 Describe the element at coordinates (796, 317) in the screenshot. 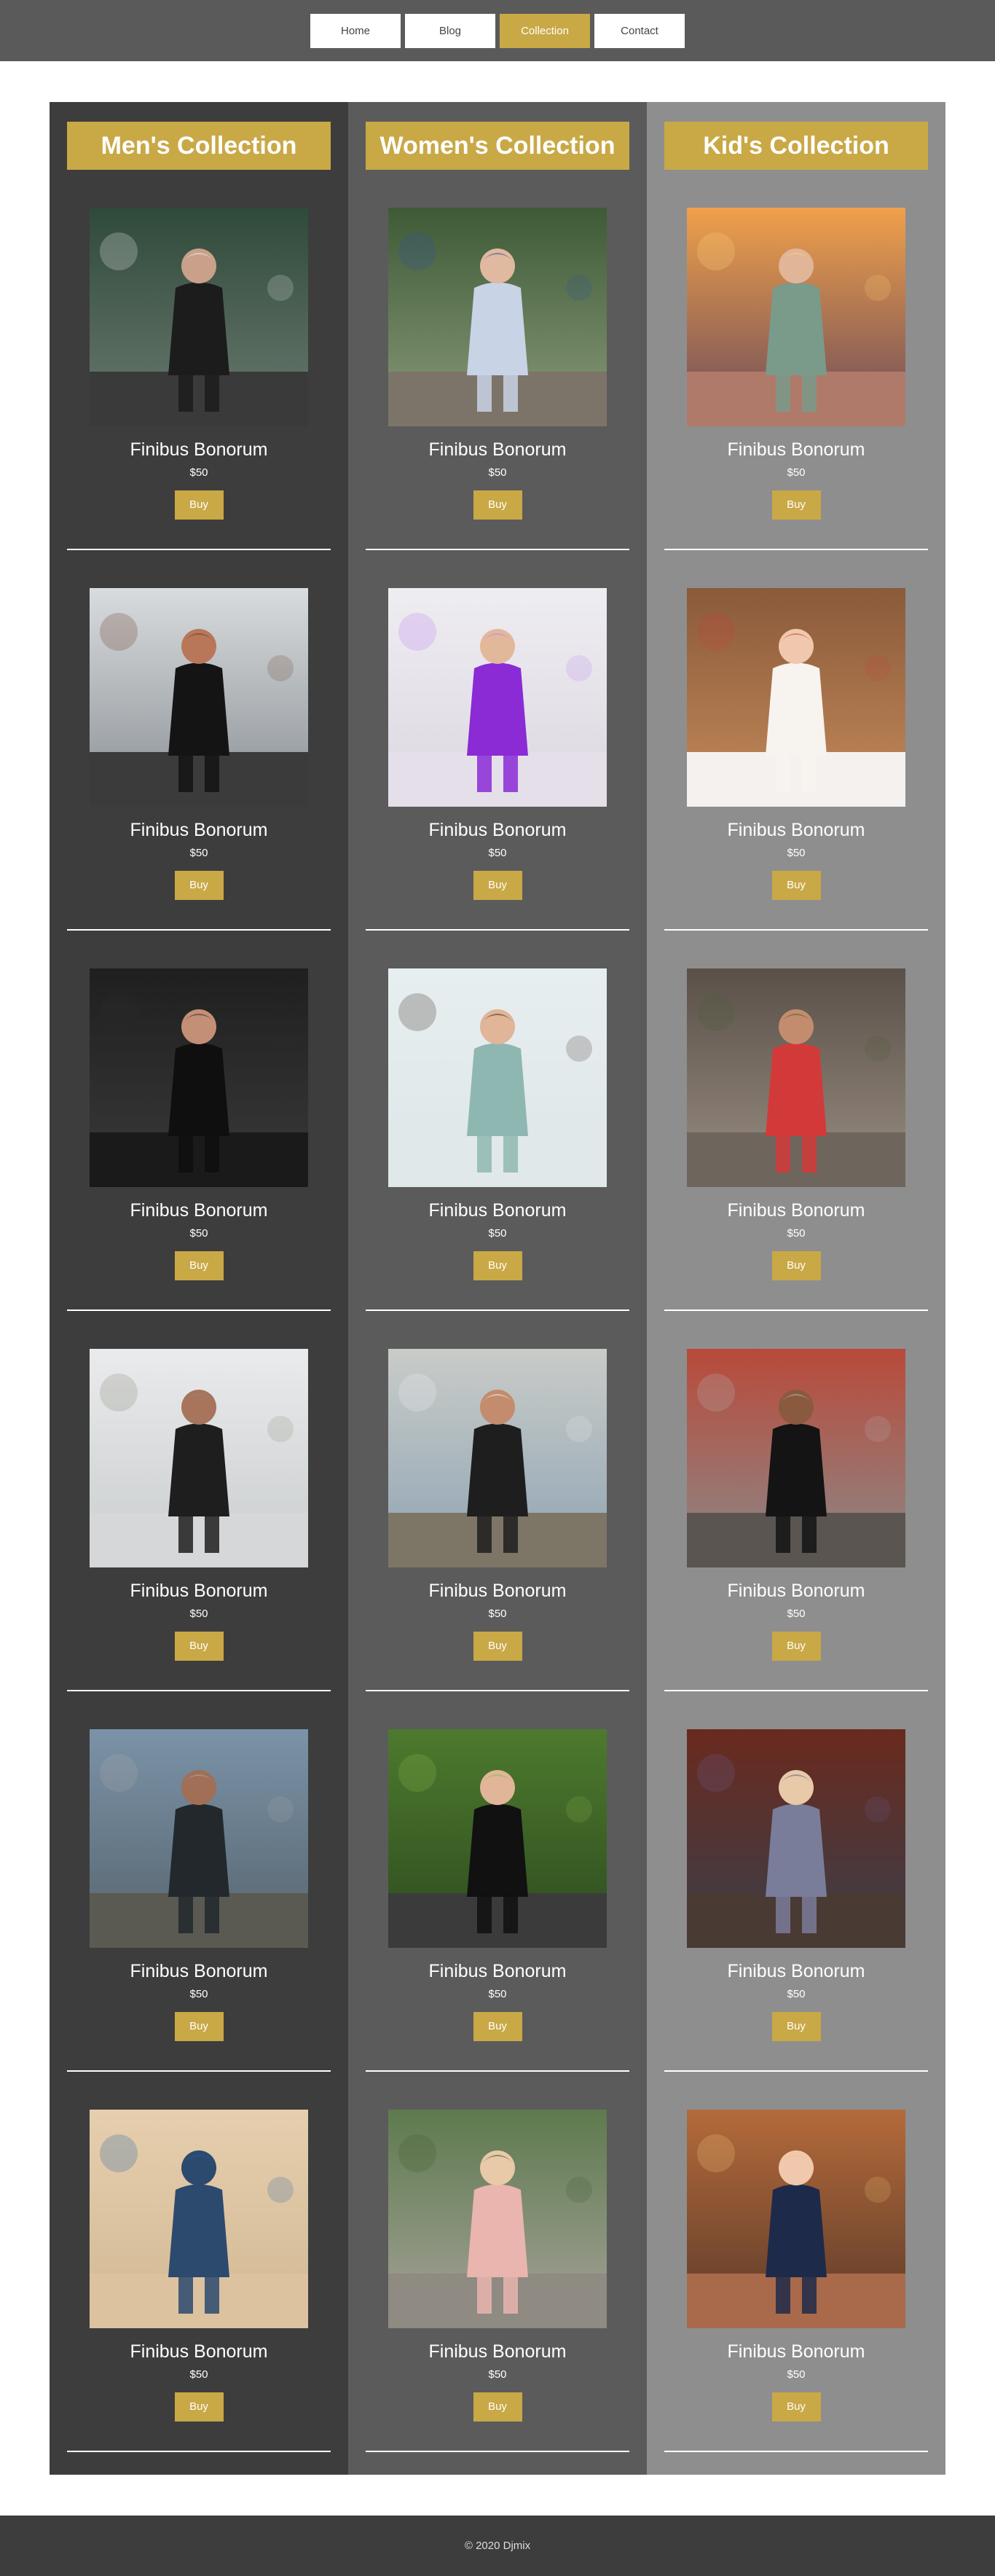

I see `girl-sunset-dress-photo` at that location.